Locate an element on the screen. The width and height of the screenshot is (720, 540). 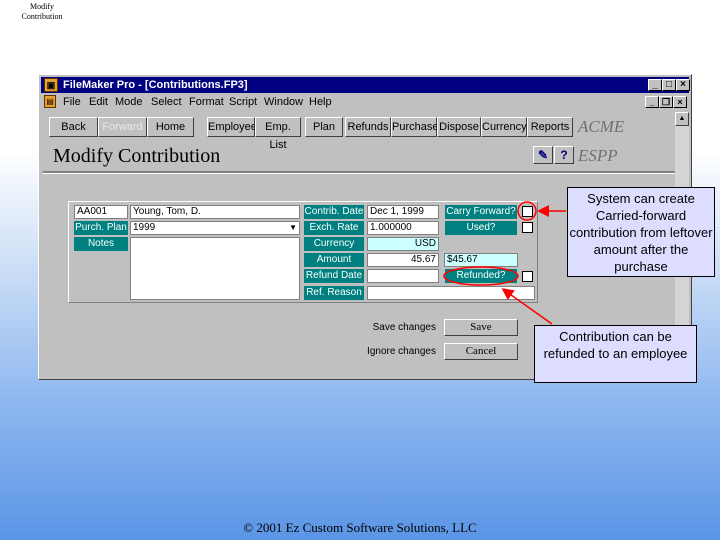
purch-plan-dropdown: 1999 ▼ is located at coordinates (215, 228).